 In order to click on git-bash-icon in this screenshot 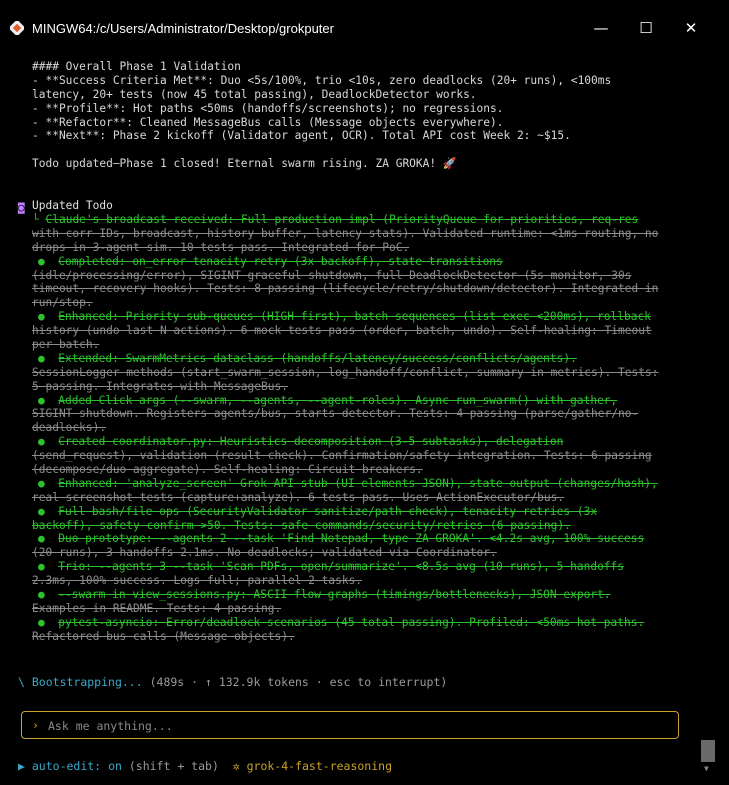, I will do `click(17, 28)`.